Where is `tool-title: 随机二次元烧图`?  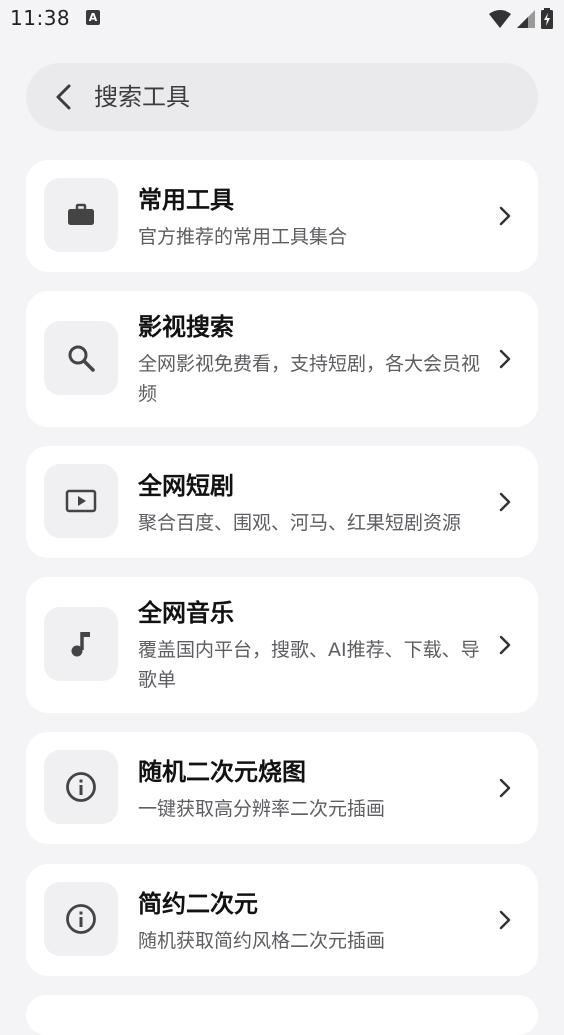 tool-title: 随机二次元烧图 is located at coordinates (222, 772).